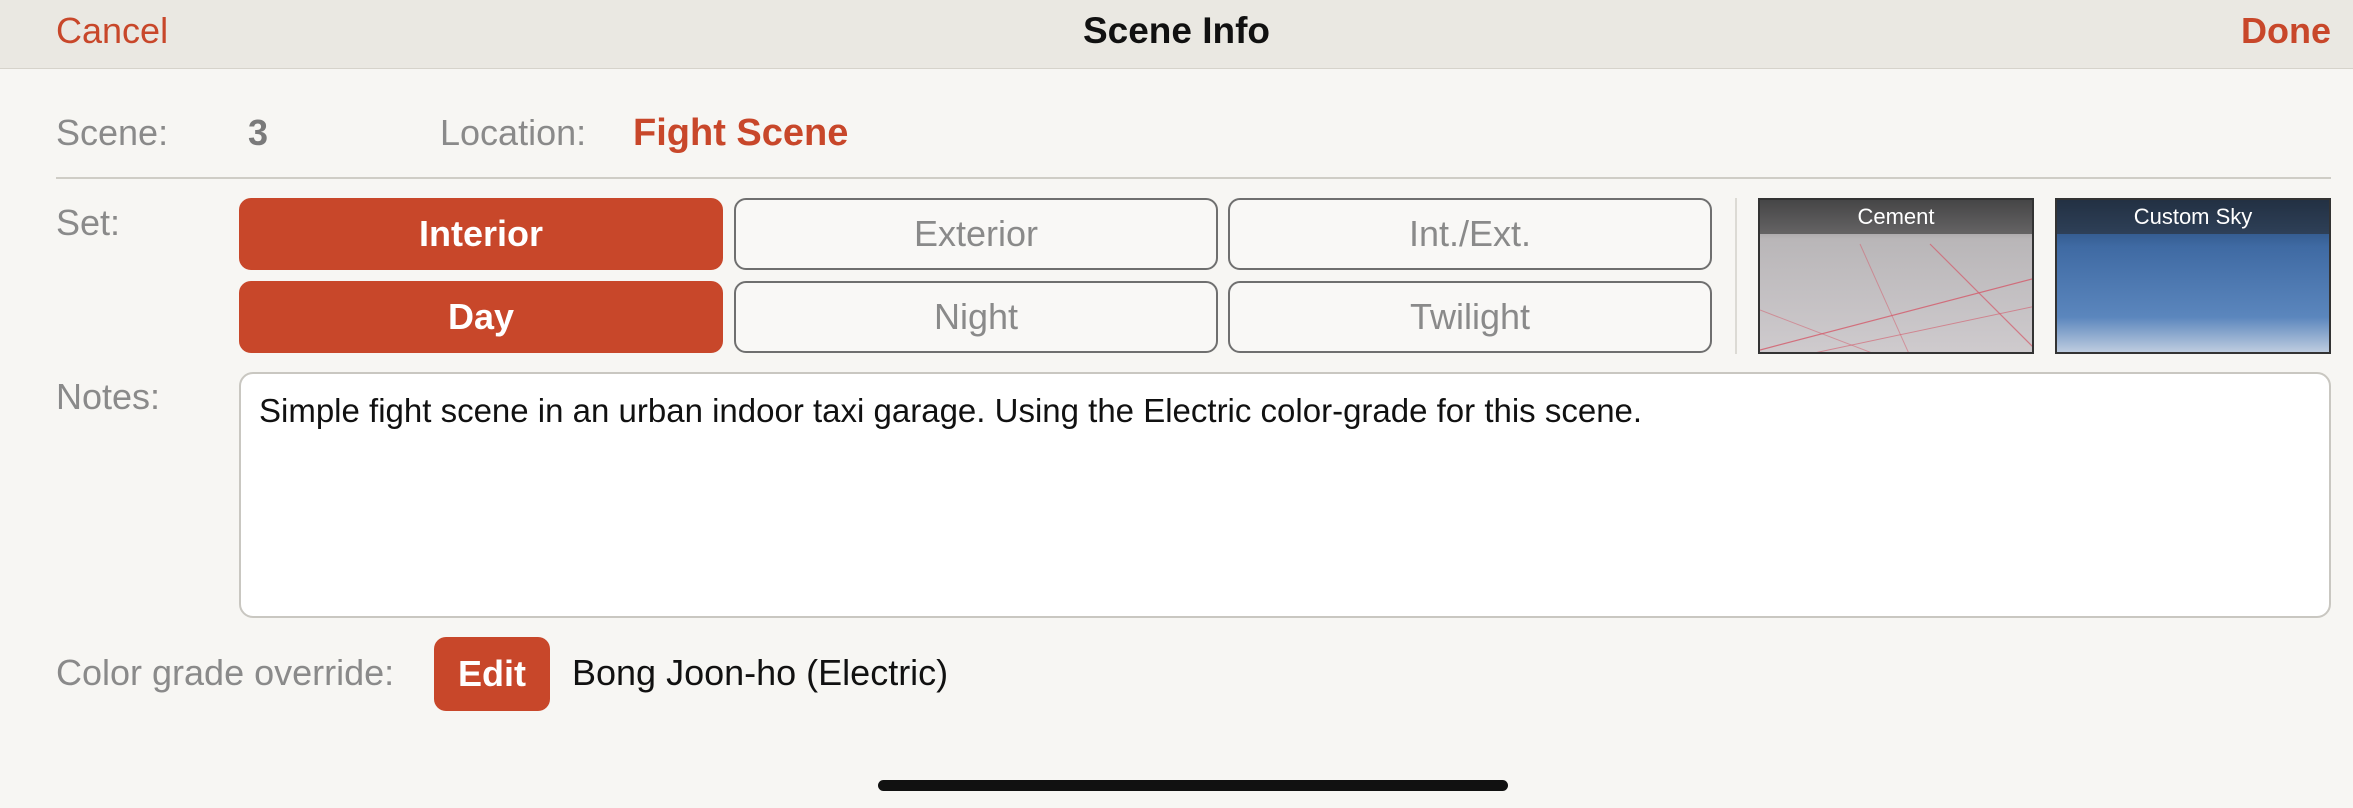 This screenshot has width=2353, height=808. Describe the element at coordinates (481, 317) in the screenshot. I see `segment-day: Day` at that location.